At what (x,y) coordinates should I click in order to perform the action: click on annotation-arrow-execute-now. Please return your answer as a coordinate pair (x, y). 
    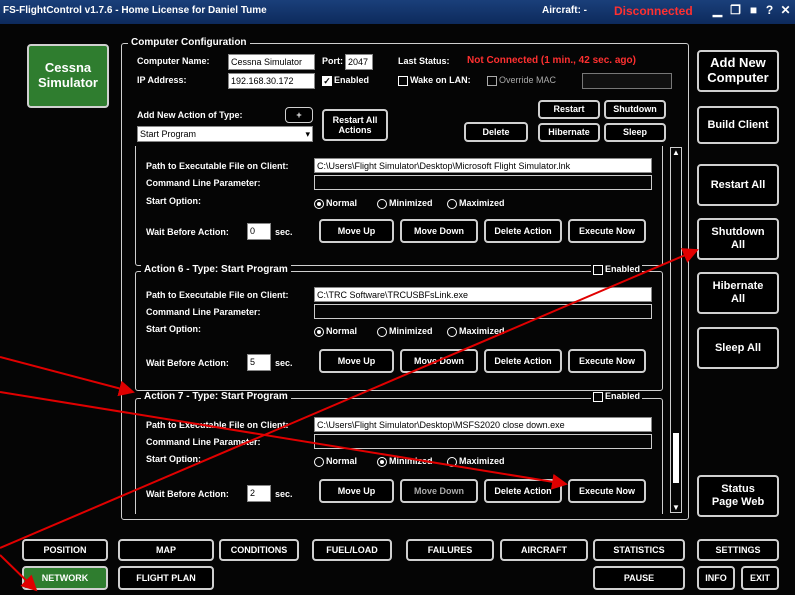
    Looking at the image, I should click on (284, 440).